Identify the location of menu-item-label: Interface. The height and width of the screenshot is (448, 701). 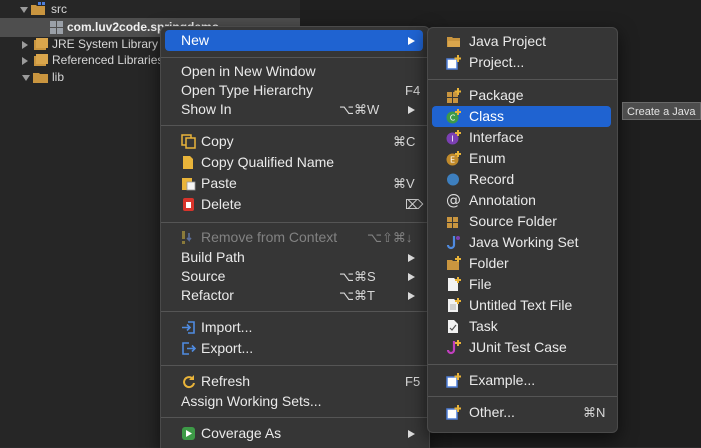
(496, 137).